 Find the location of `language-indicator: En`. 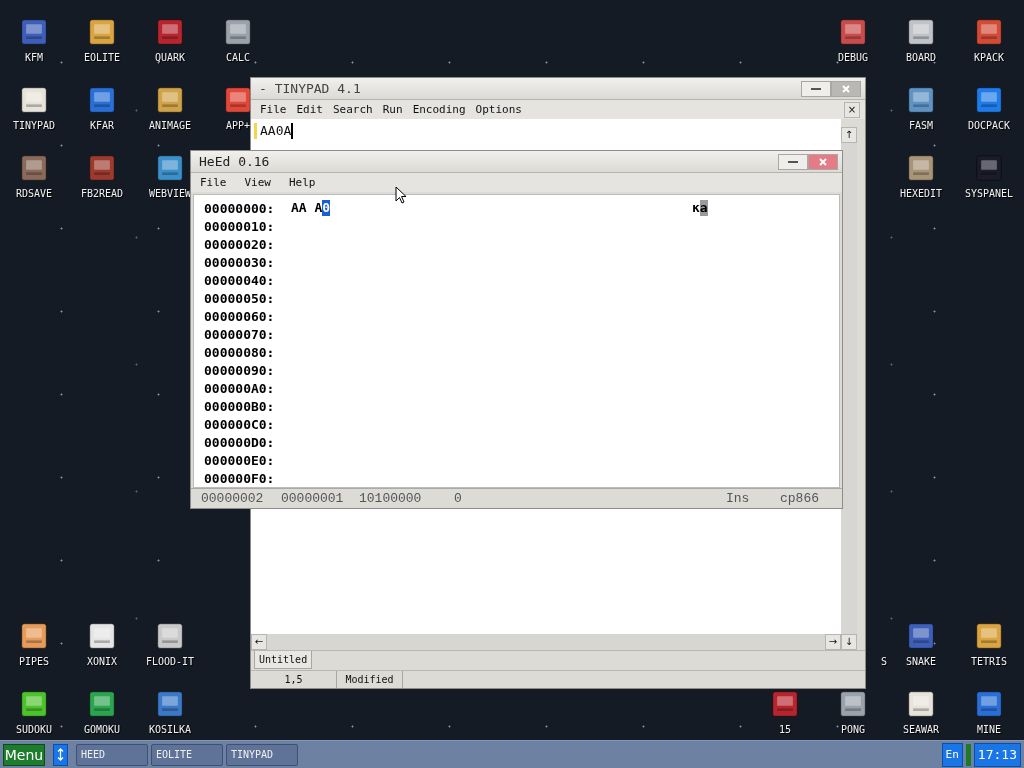

language-indicator: En is located at coordinates (952, 754).